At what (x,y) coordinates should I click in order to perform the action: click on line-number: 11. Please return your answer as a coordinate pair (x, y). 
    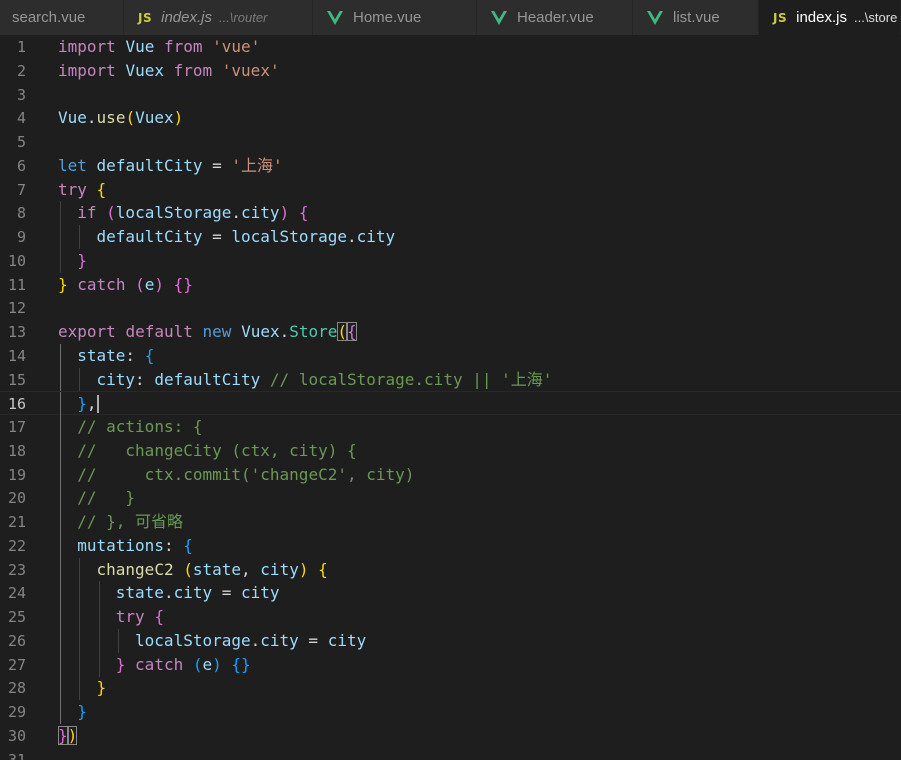
    Looking at the image, I should click on (16, 284).